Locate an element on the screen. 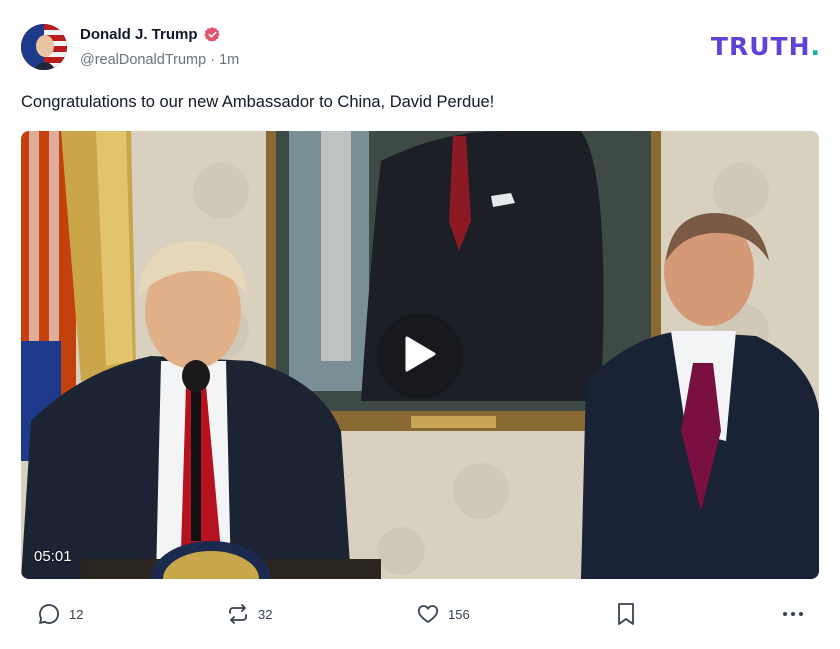 The image size is (840, 649). play-button is located at coordinates (420, 356).